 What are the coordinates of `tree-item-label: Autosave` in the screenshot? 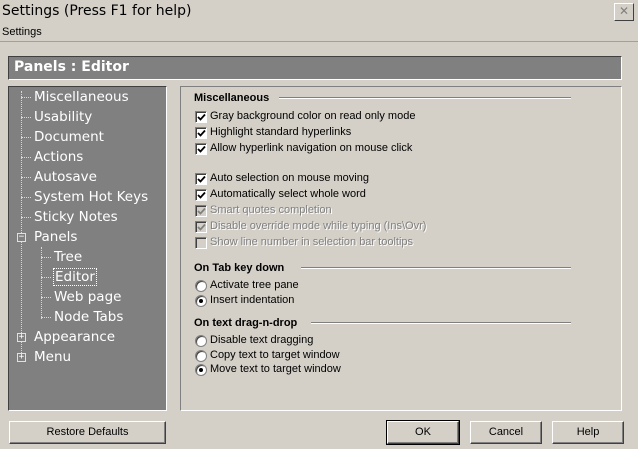 It's located at (65, 177).